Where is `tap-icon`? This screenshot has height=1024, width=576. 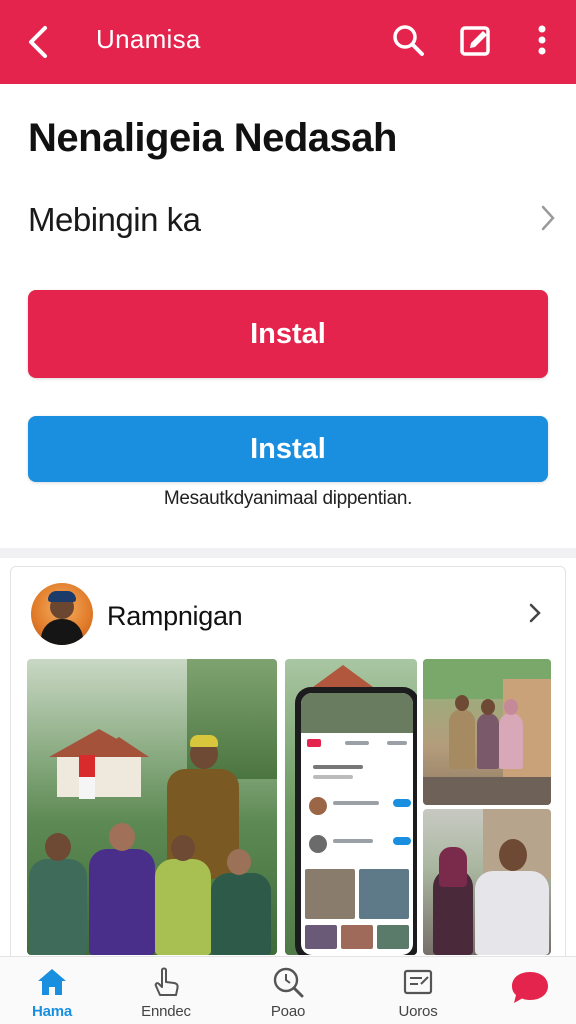 tap-icon is located at coordinates (166, 982).